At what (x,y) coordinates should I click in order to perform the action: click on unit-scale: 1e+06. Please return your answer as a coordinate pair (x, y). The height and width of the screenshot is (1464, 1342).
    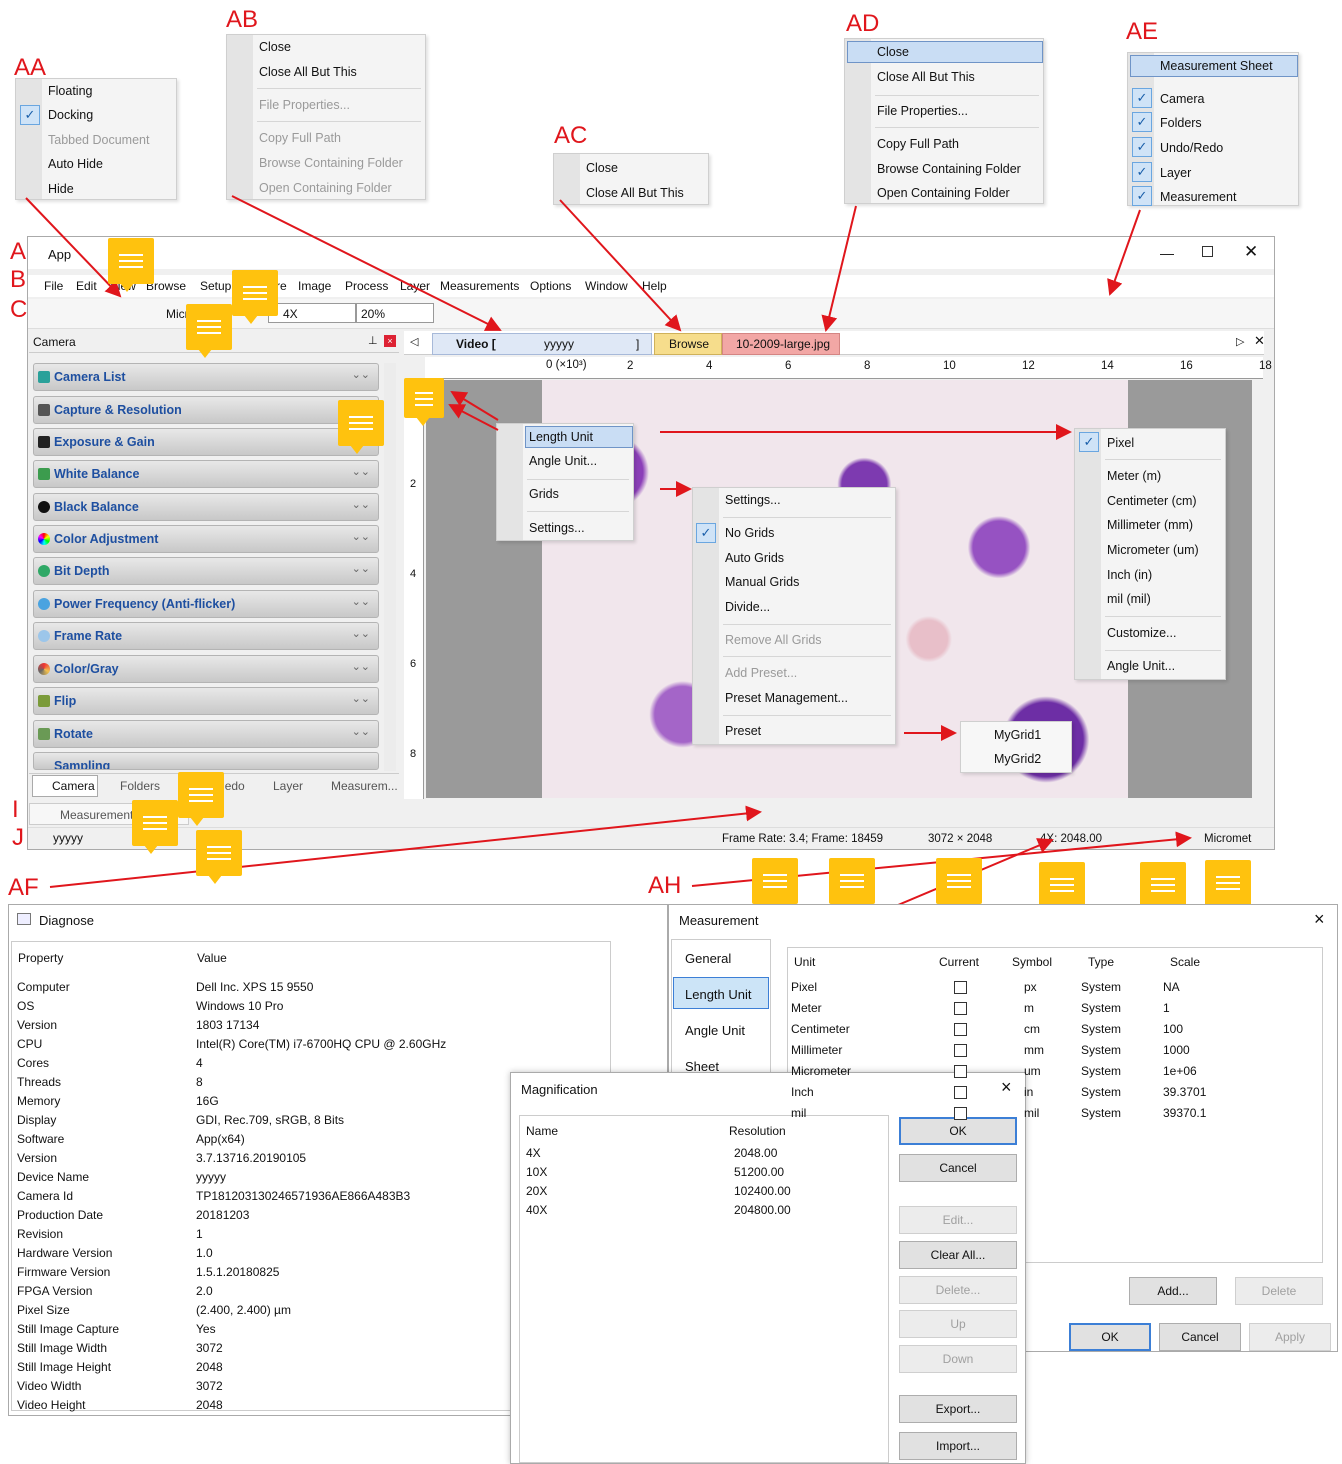
    Looking at the image, I should click on (1180, 1071).